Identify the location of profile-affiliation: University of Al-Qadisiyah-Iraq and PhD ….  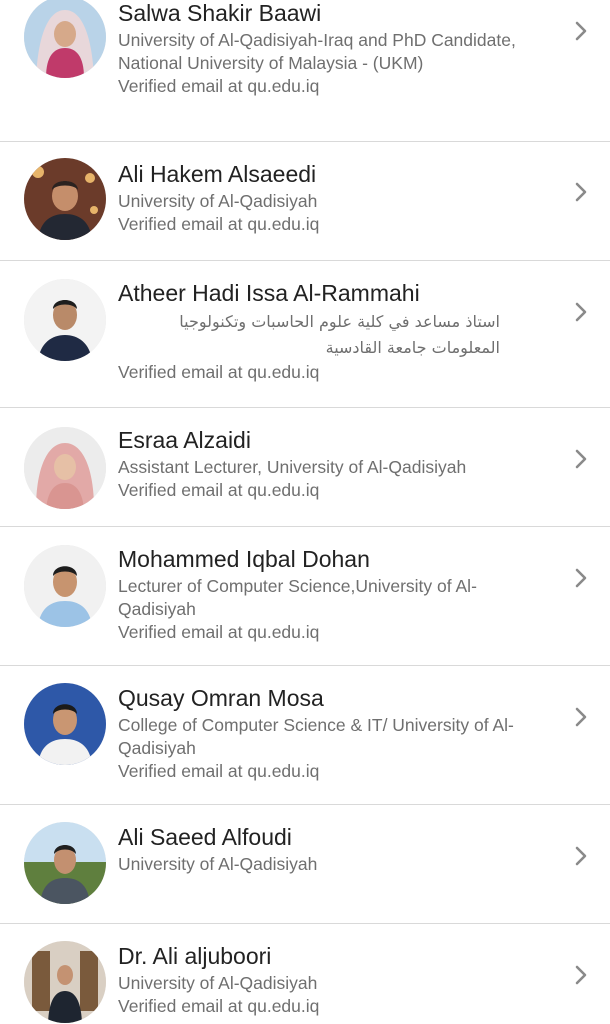
(317, 51).